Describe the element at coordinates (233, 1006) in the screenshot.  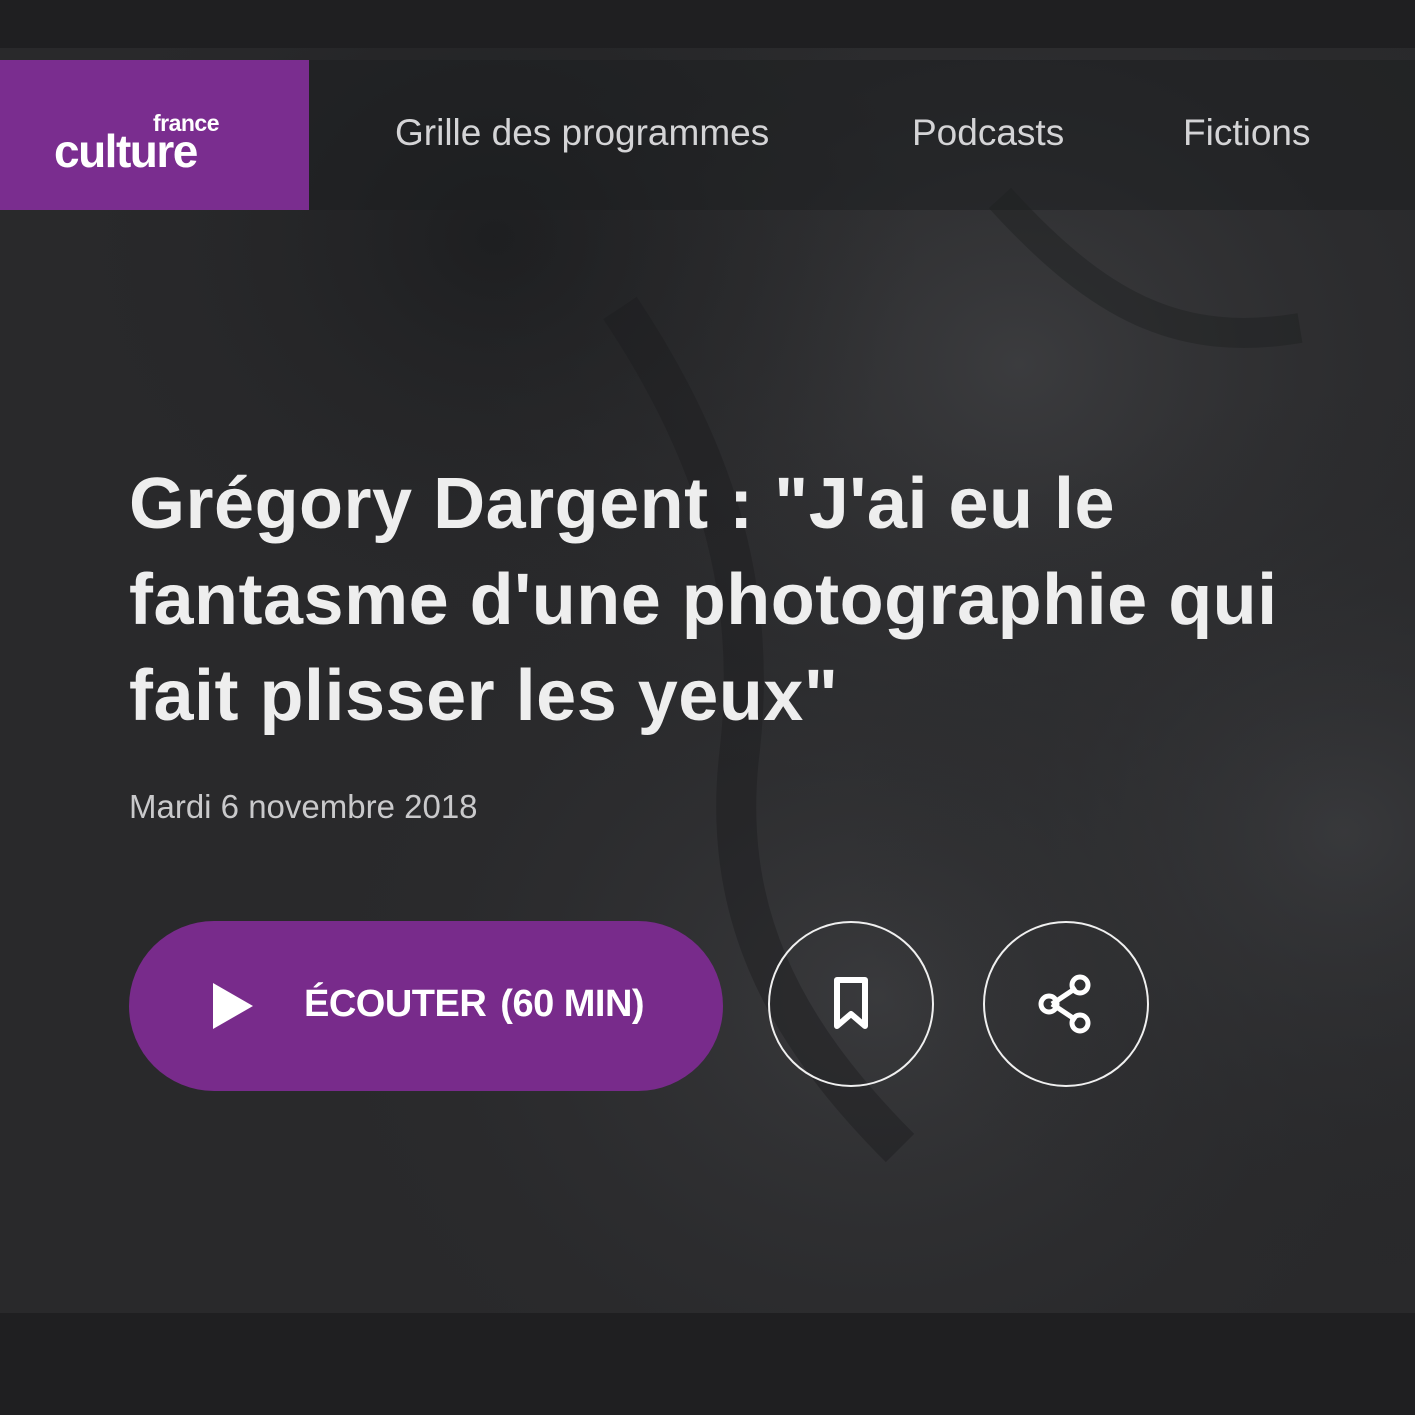
I see `play-icon` at that location.